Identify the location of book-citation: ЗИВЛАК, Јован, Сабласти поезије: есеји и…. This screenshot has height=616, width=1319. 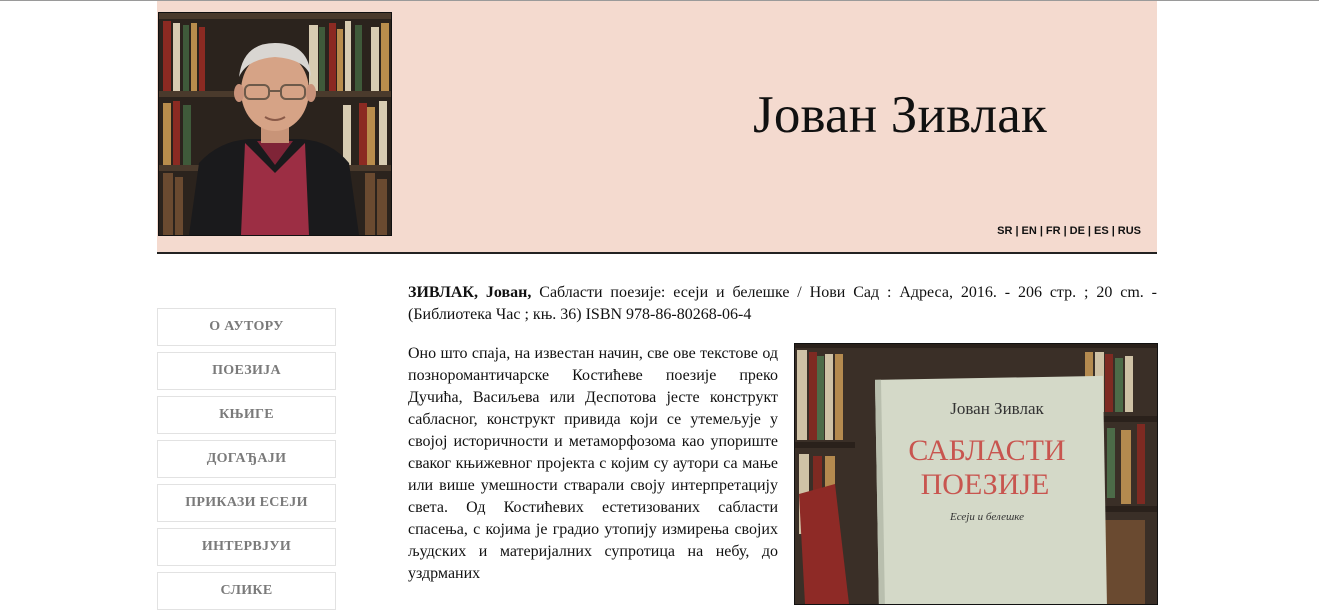
(782, 304).